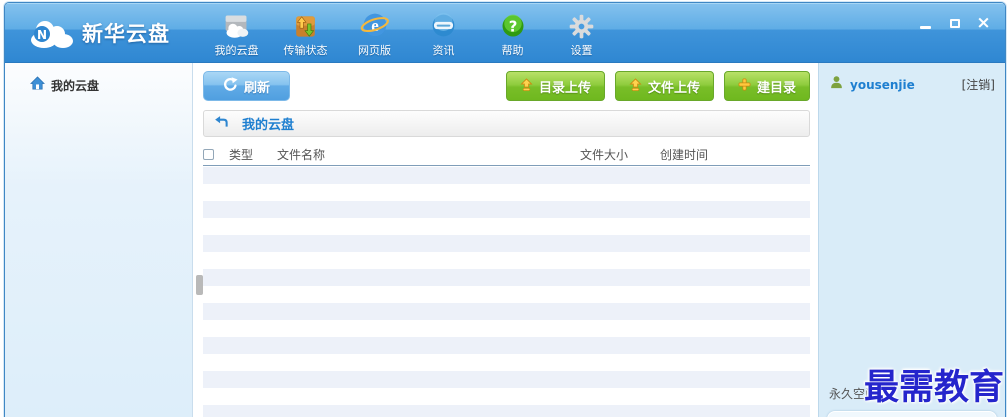 This screenshot has width=1008, height=417. What do you see at coordinates (306, 50) in the screenshot?
I see `toolbar-label: 传输状态` at bounding box center [306, 50].